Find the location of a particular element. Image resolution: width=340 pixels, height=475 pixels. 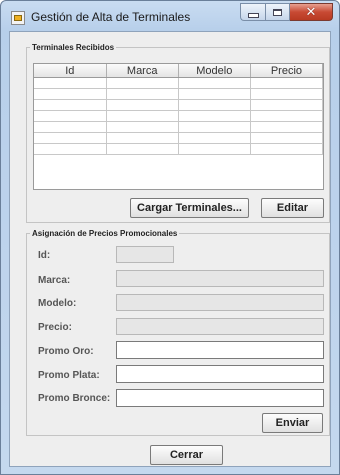

minimize-icon is located at coordinates (253, 15).